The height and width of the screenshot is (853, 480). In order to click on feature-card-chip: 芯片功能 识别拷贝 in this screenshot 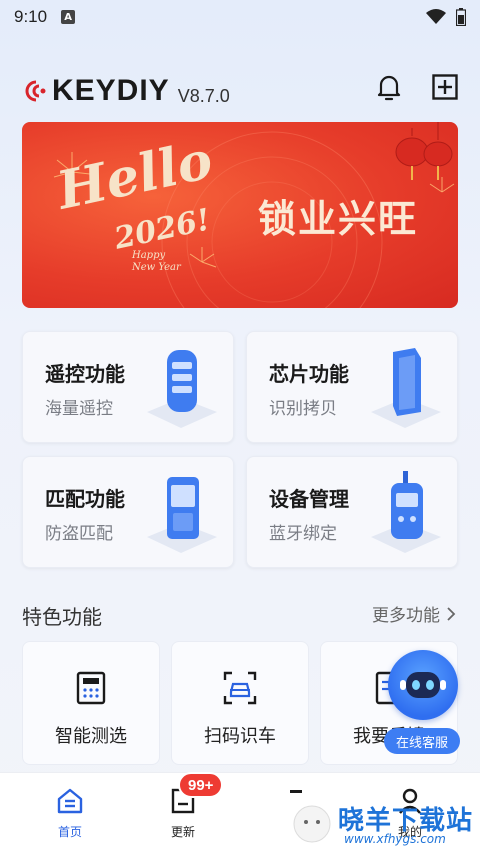, I will do `click(352, 387)`.